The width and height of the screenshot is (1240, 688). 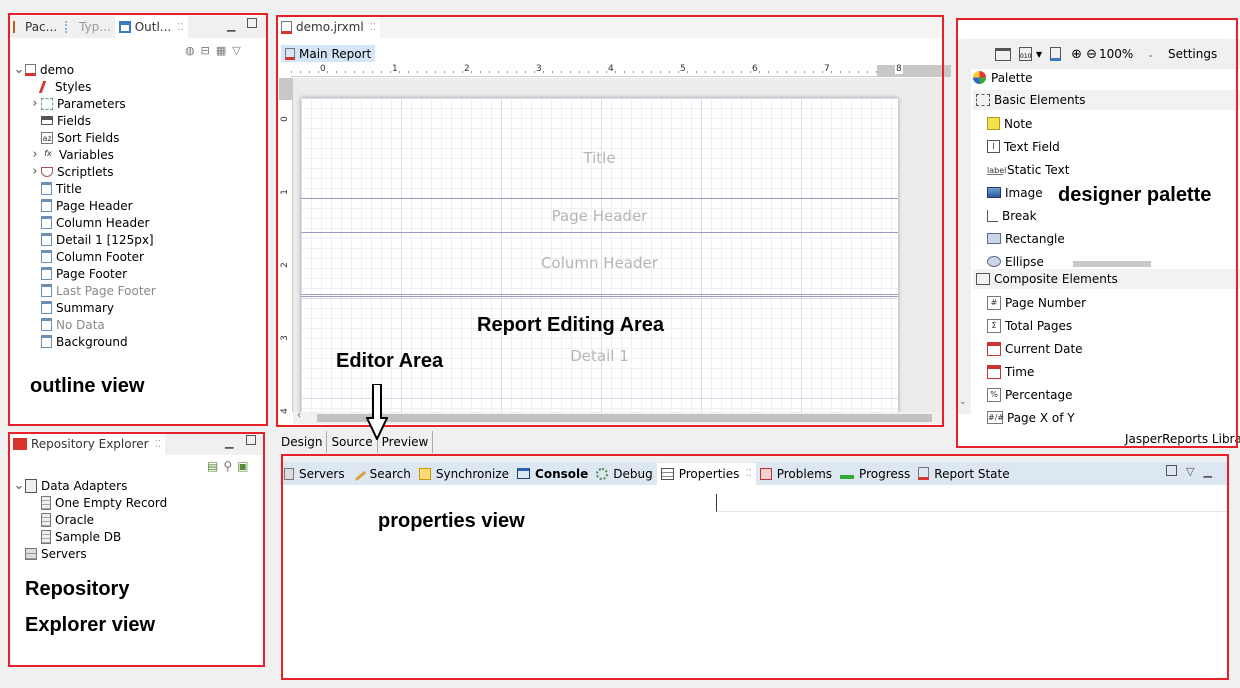 I want to click on connect-icon: ⚲, so click(x=227, y=466).